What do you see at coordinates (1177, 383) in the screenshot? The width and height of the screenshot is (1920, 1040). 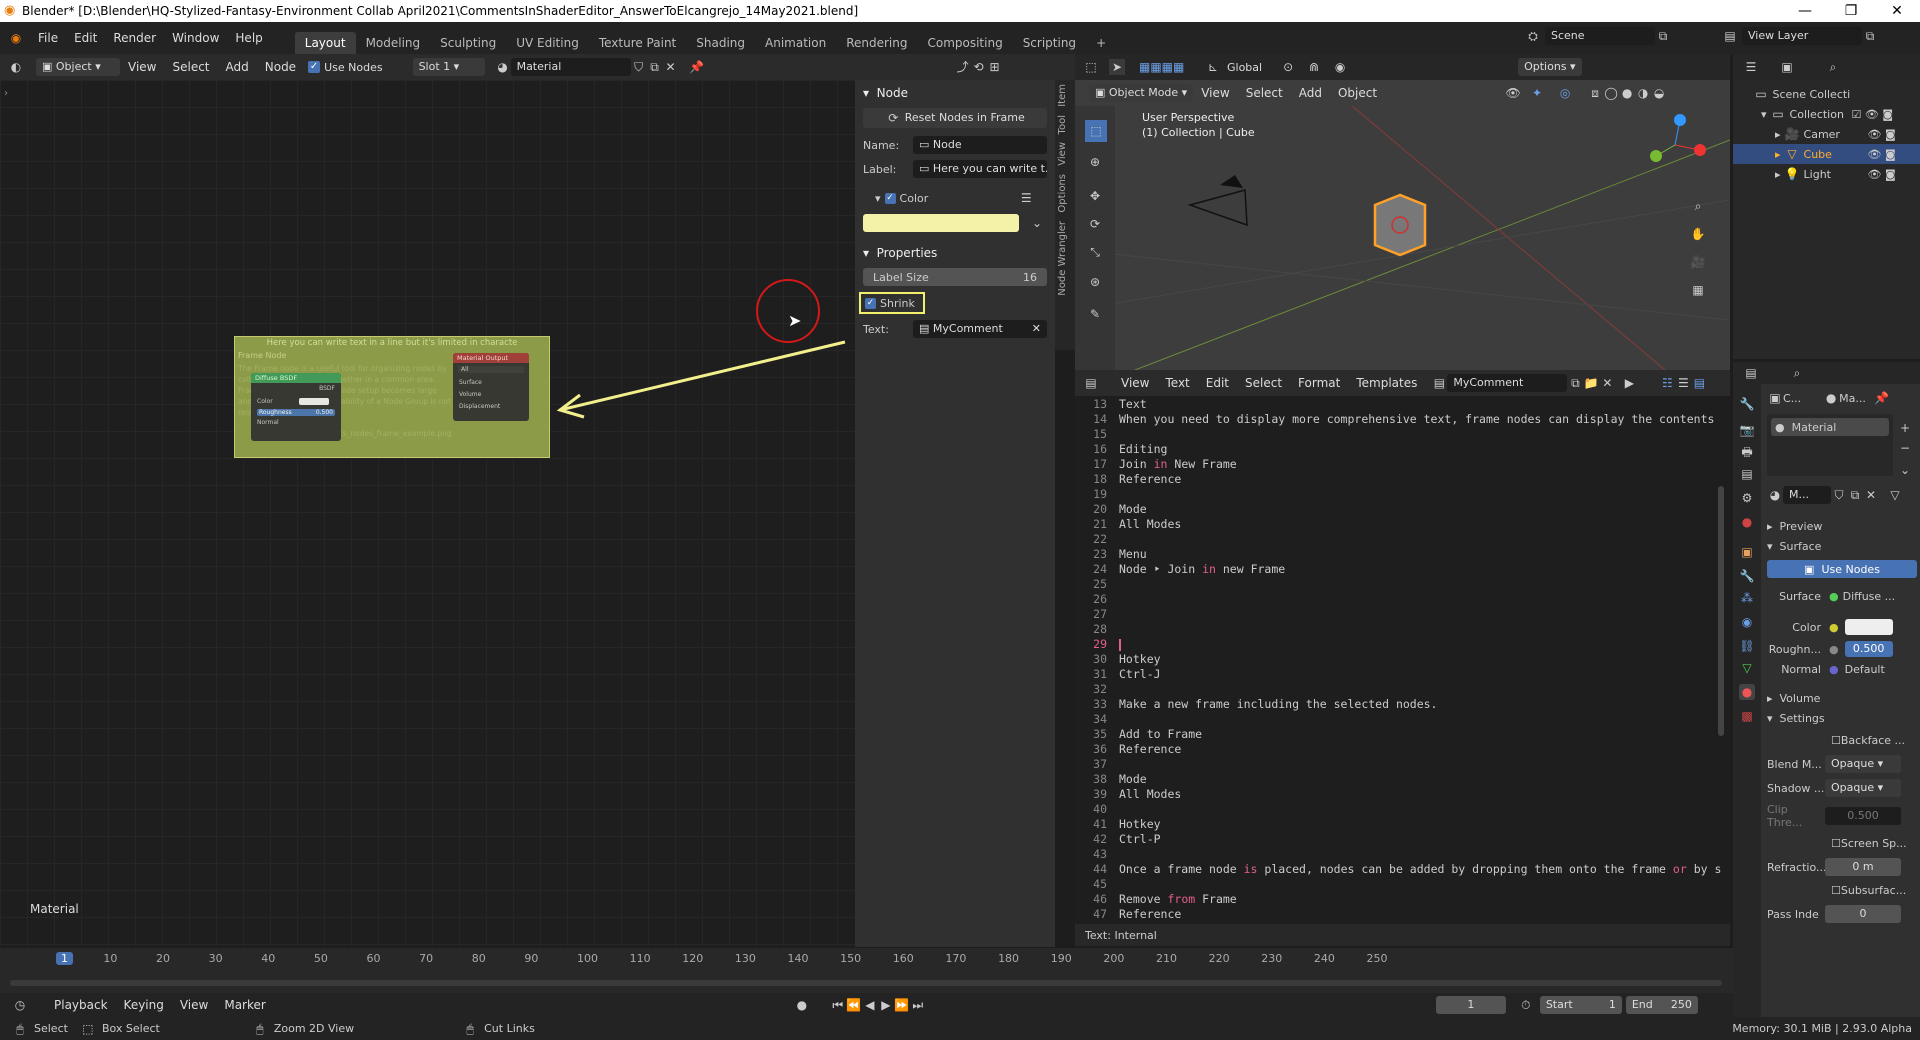 I see `text-menu-text: Text` at bounding box center [1177, 383].